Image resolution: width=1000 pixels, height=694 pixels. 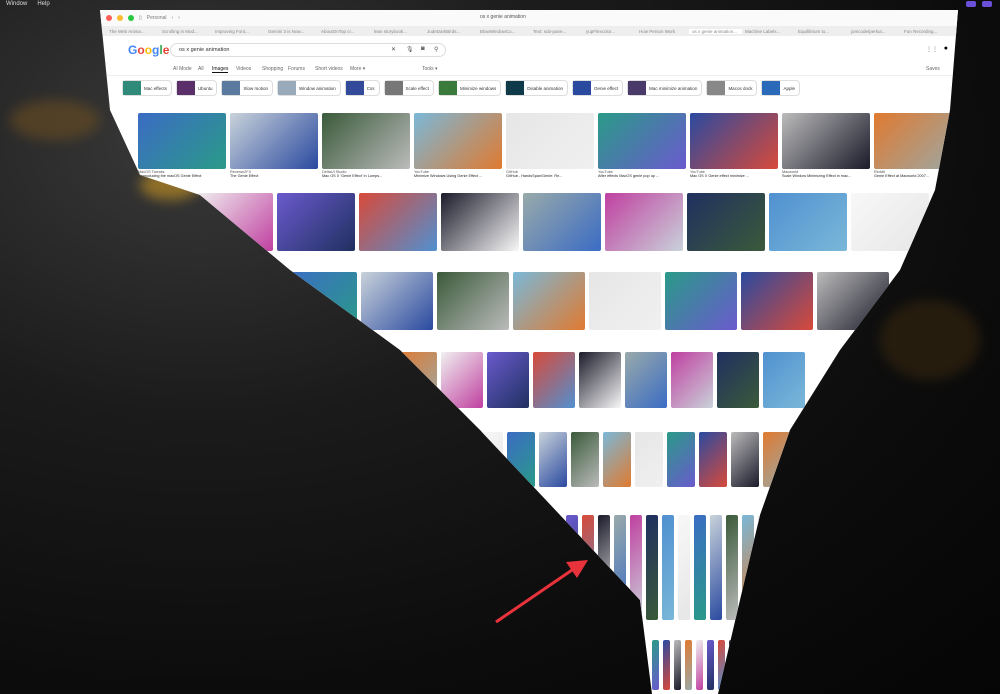 I want to click on arrow-shaft, so click(x=535, y=595).